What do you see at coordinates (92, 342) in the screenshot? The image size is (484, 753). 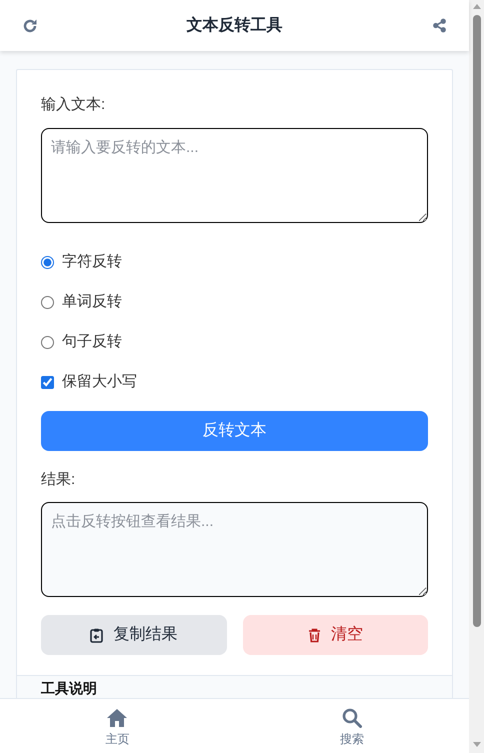 I see `radio-label: 句子反转` at bounding box center [92, 342].